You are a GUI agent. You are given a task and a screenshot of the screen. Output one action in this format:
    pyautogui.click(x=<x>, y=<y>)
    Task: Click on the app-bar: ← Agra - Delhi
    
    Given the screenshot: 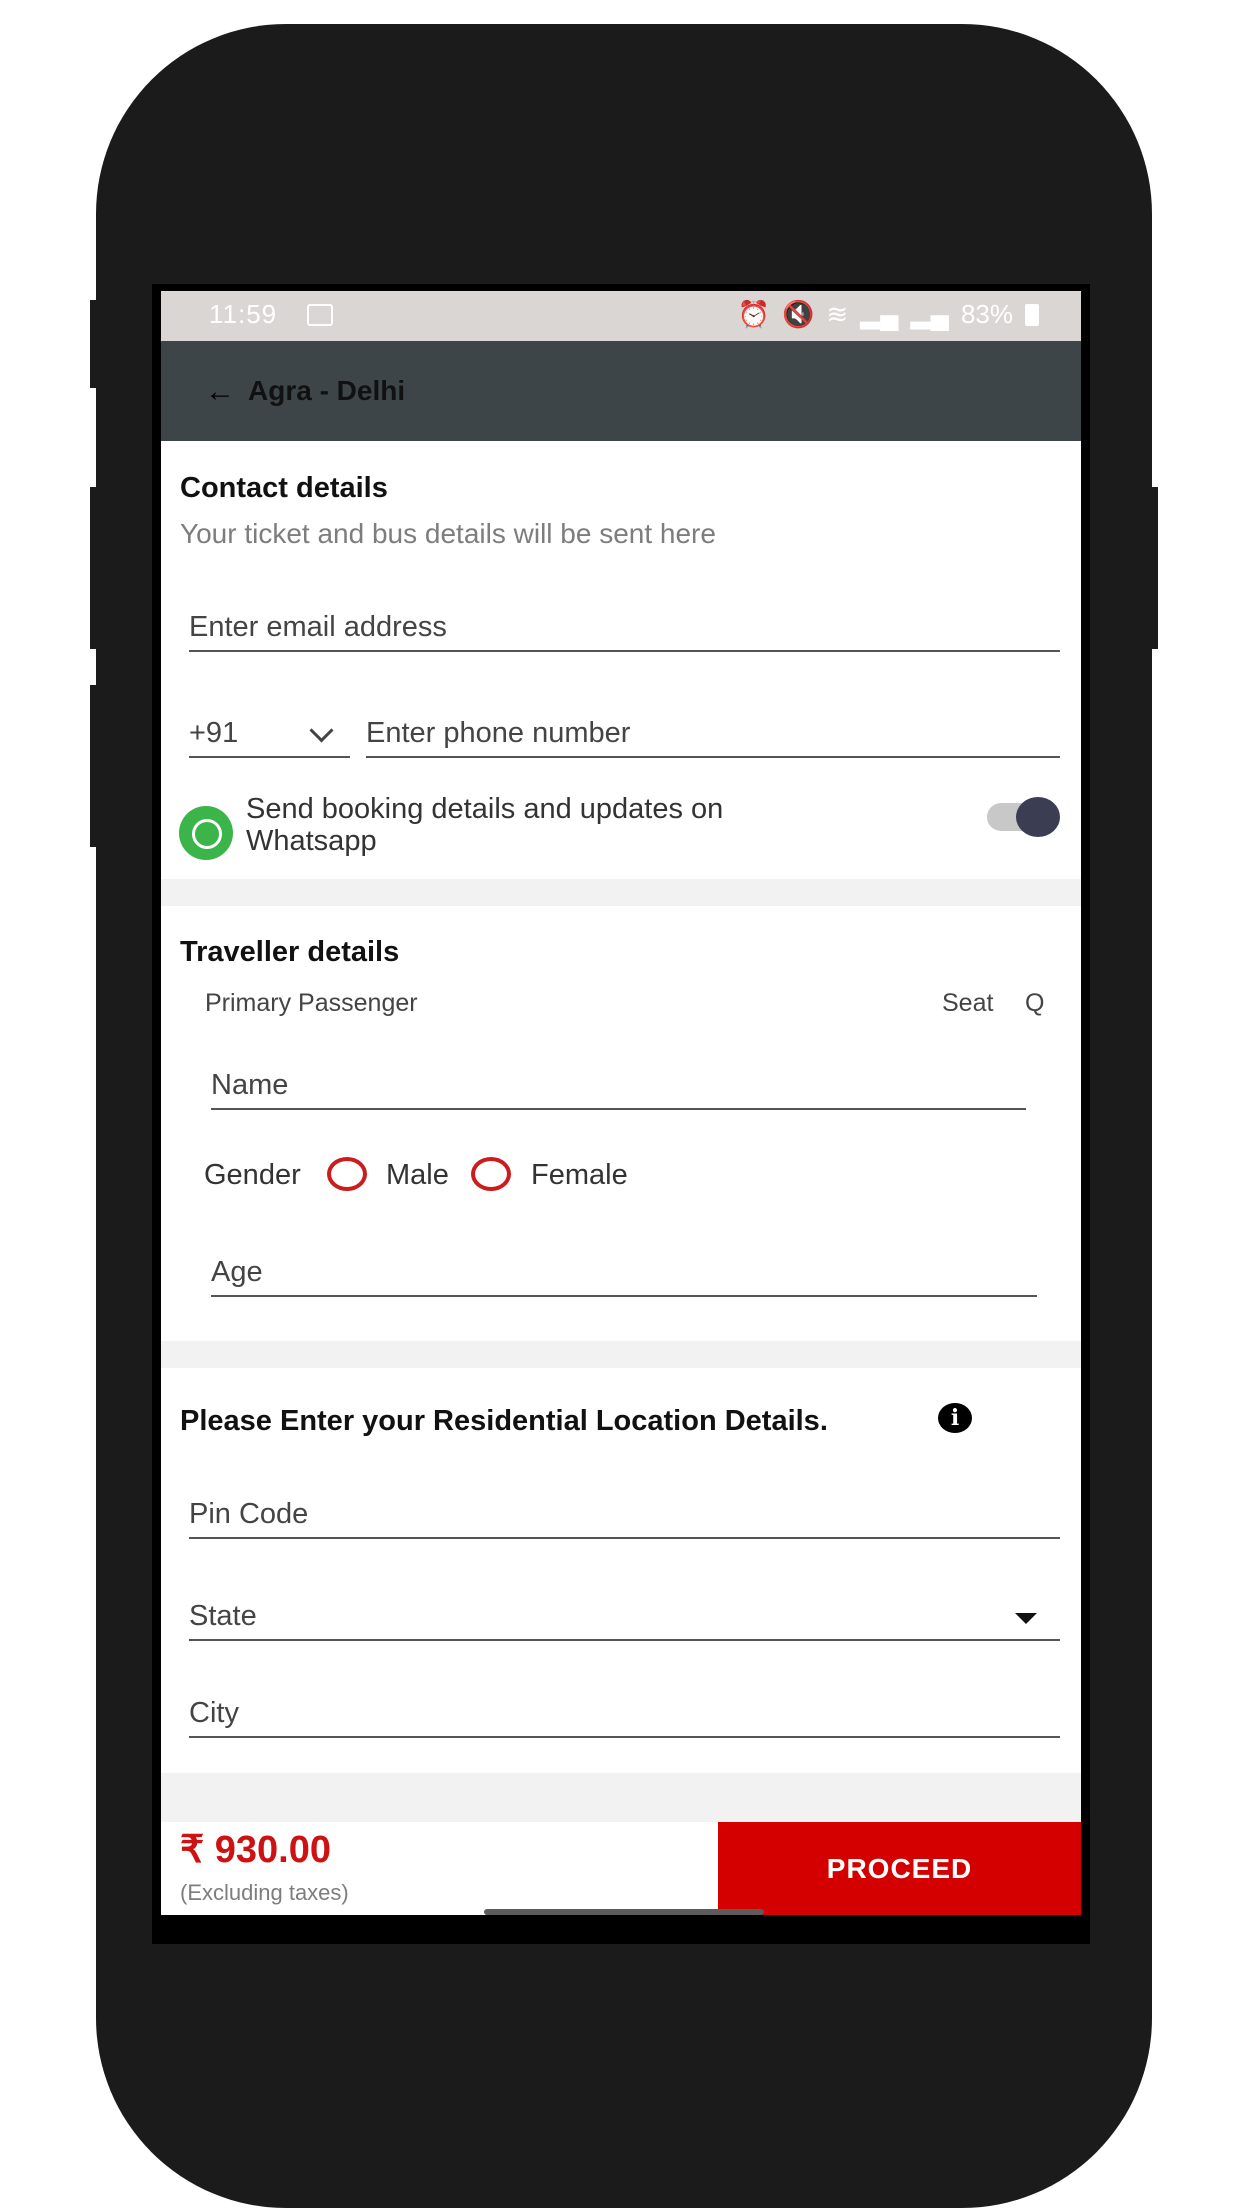 What is the action you would take?
    pyautogui.click(x=621, y=391)
    